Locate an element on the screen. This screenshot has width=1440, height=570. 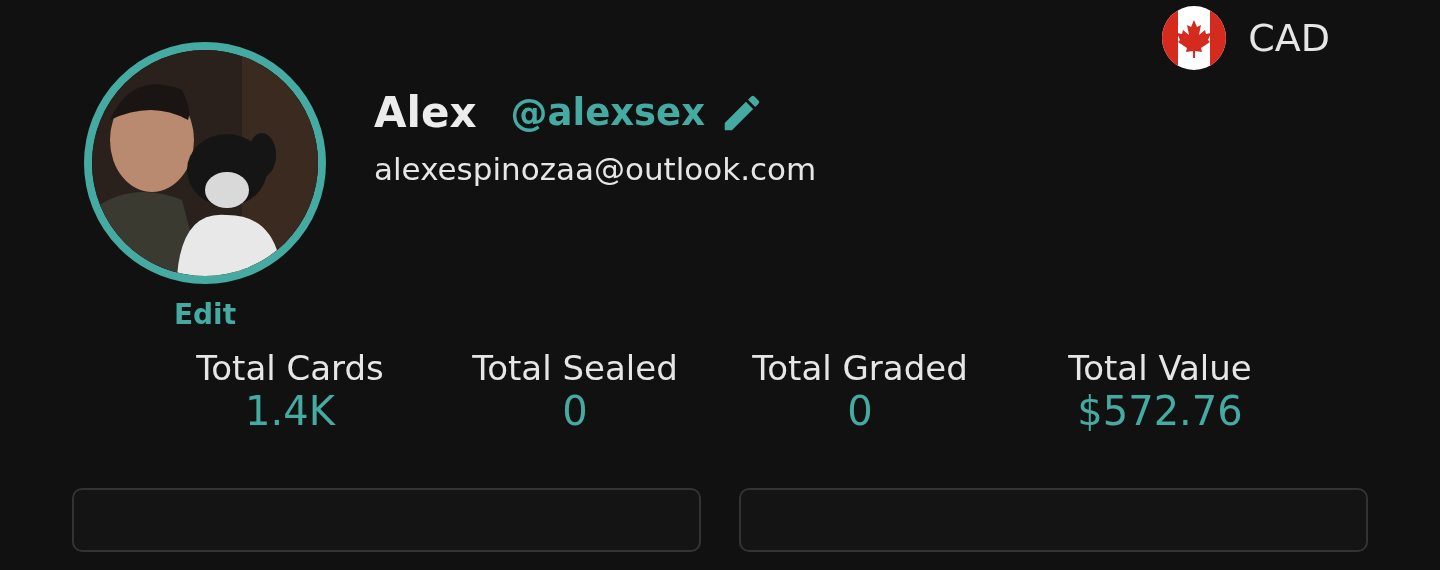
stat-value: $572.76 is located at coordinates (1160, 411).